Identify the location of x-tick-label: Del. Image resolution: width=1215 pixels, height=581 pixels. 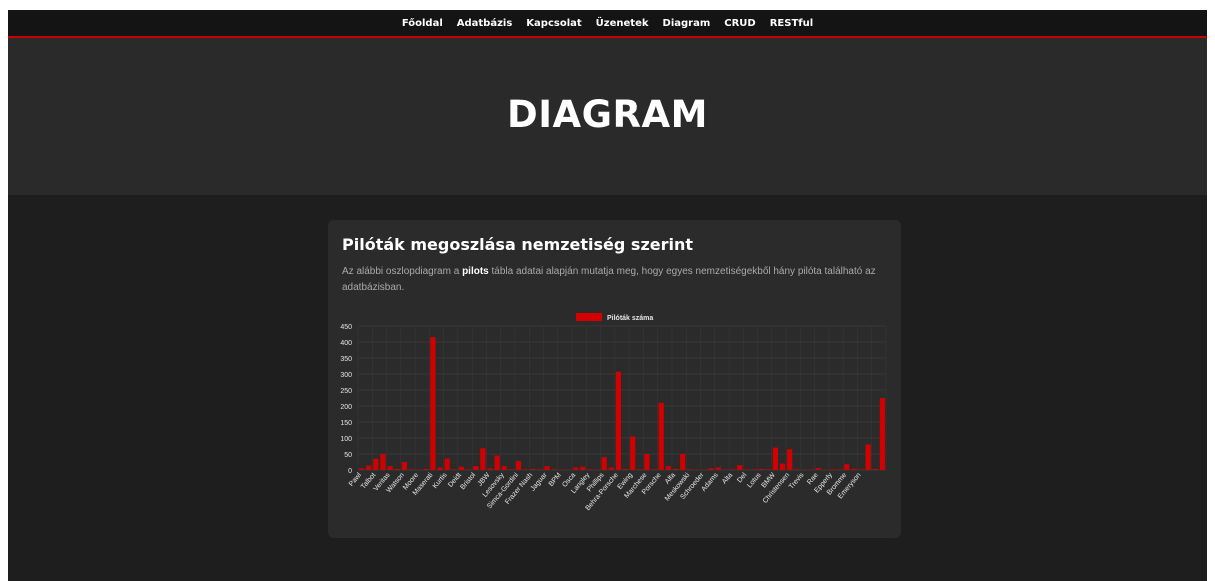
(742, 477).